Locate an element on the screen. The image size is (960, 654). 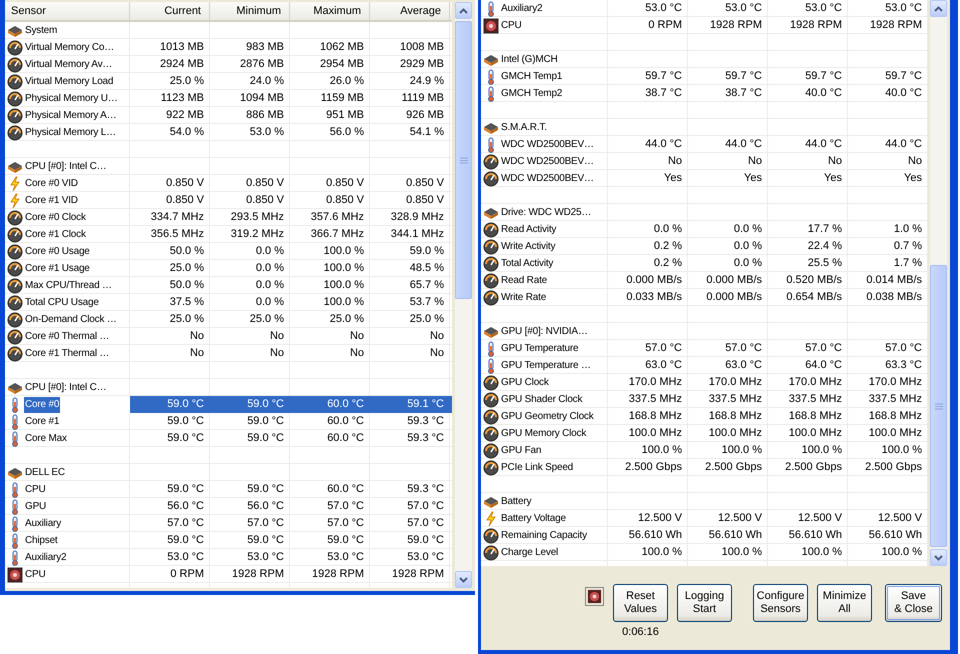
sensor-row: Total Activity 0.2 % 0.0 % 25.5 % 1.7 % is located at coordinates (704, 263).